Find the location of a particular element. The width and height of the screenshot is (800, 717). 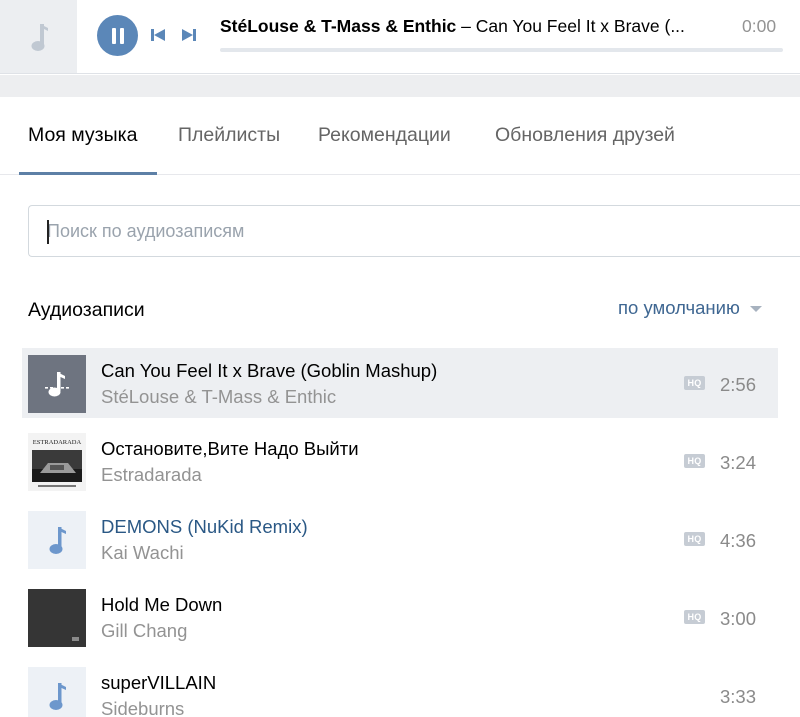

track-duration: 3:00 is located at coordinates (738, 618).